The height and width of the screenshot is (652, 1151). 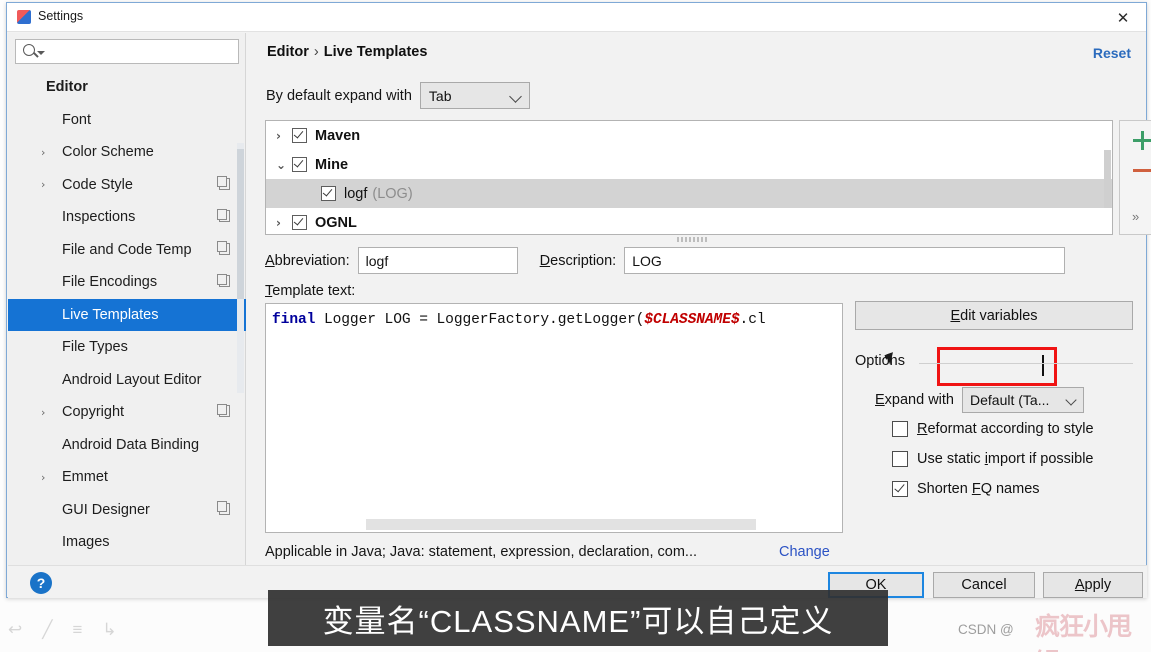 What do you see at coordinates (41, 583) in the screenshot?
I see `help-icon: ?` at bounding box center [41, 583].